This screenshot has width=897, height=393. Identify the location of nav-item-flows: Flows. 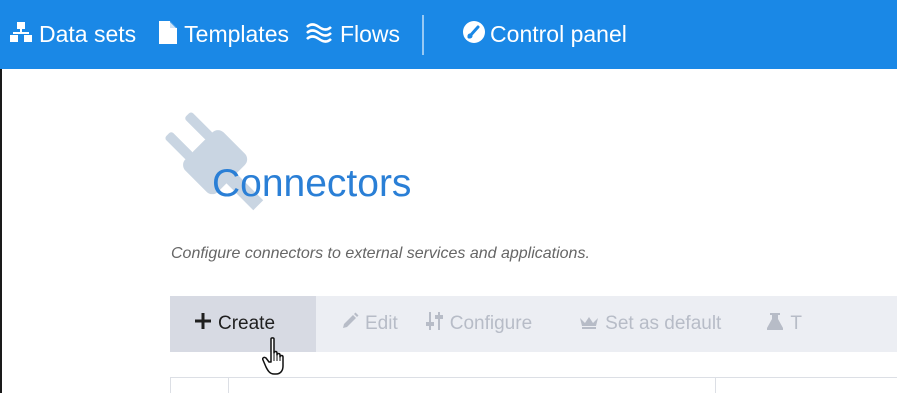
(352, 34).